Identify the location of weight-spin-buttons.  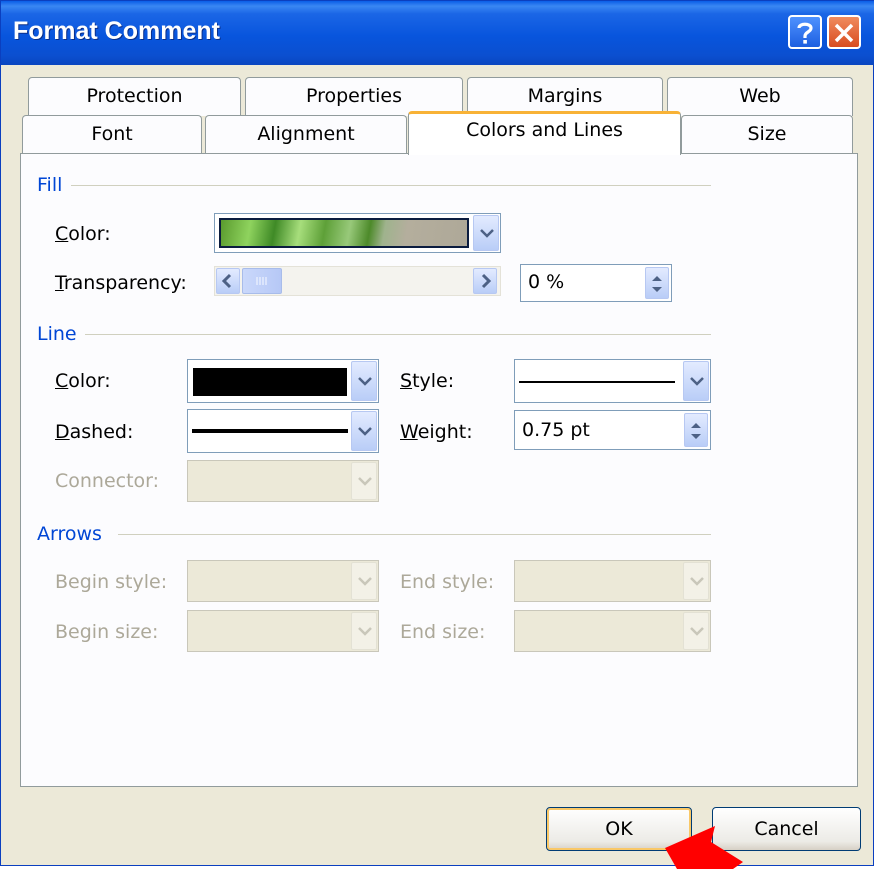
(696, 430).